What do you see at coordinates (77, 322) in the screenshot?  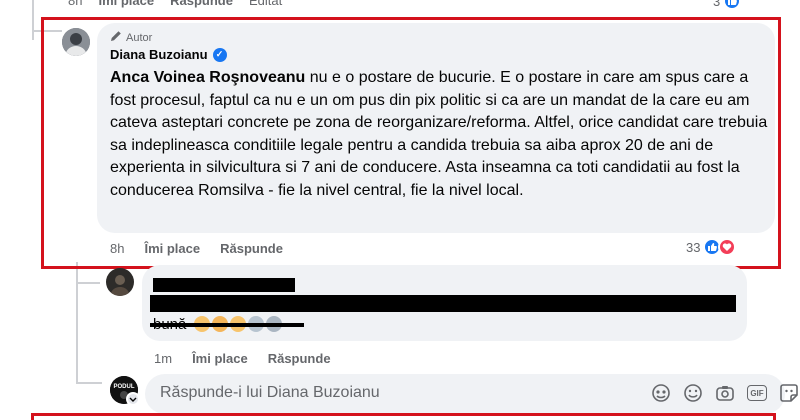 I see `thread-line-replies` at bounding box center [77, 322].